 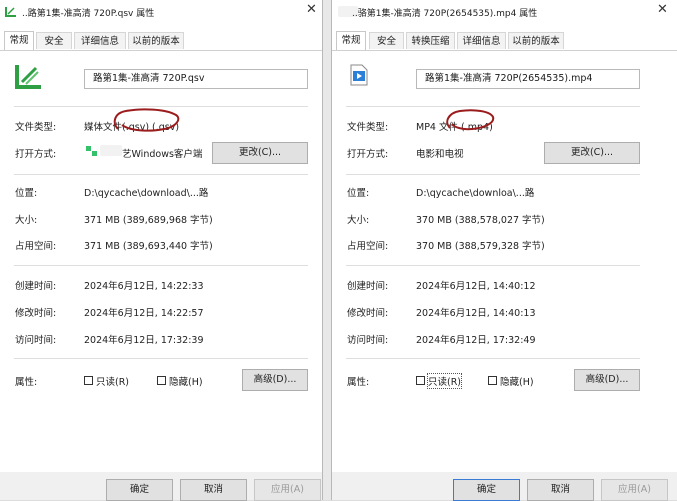 What do you see at coordinates (430, 40) in the screenshot?
I see `tab-convert-compress: 转换压缩` at bounding box center [430, 40].